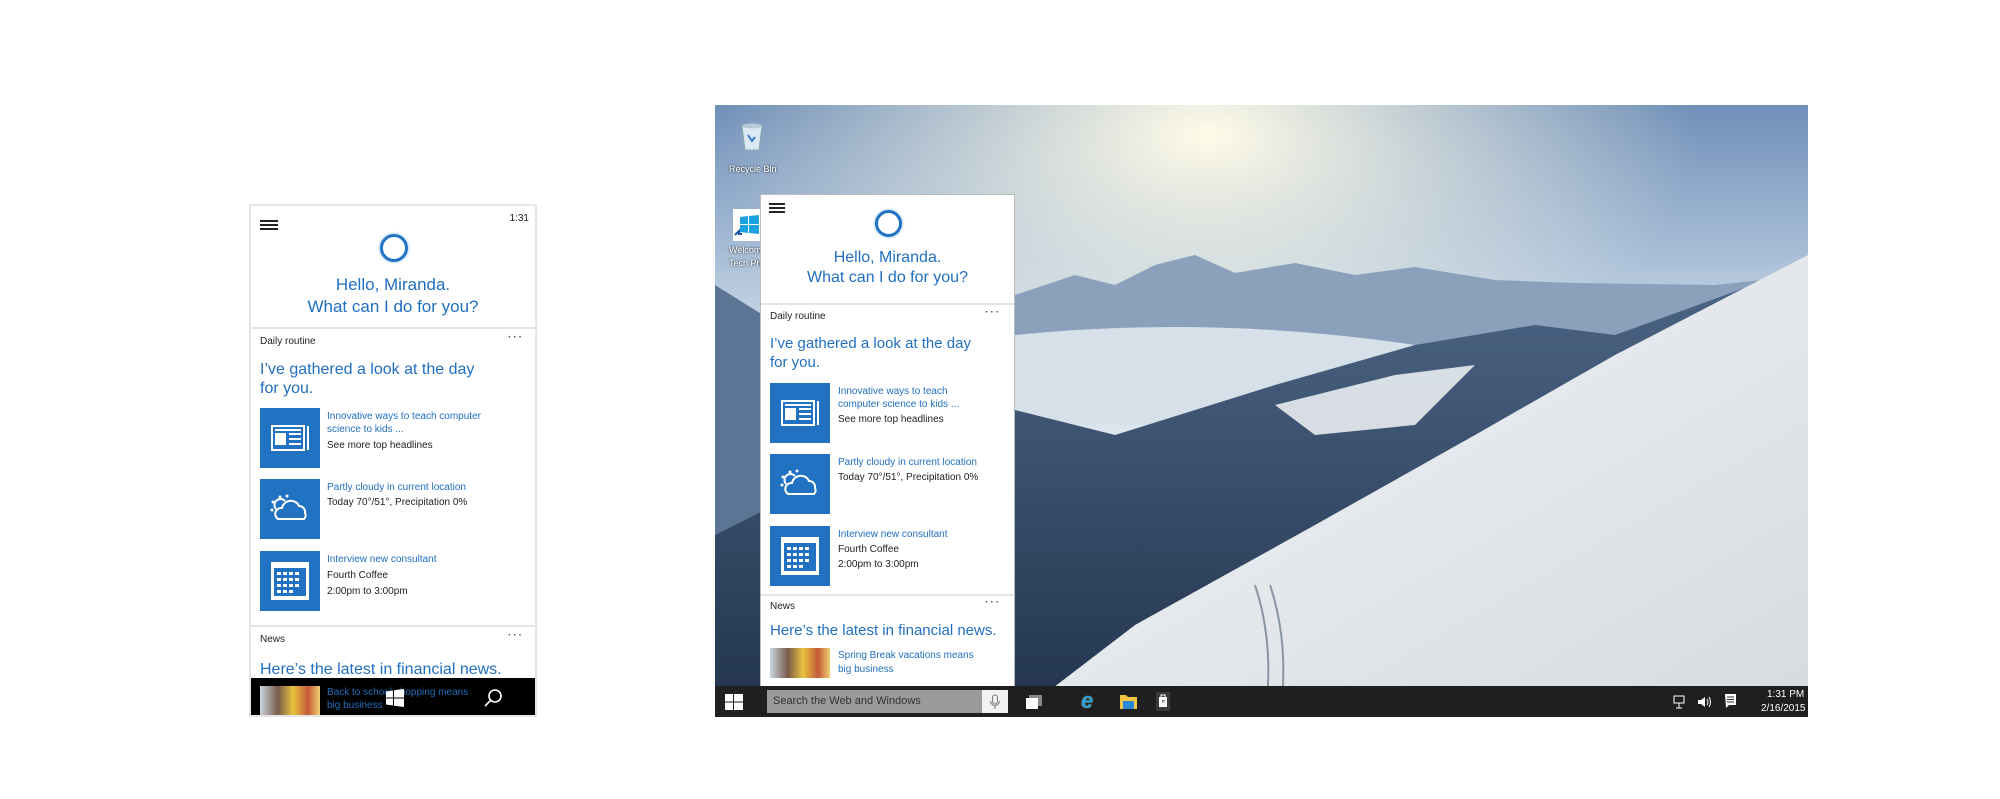 This screenshot has height=799, width=2000. What do you see at coordinates (404, 416) in the screenshot?
I see `item-title: Innovative ways to teach computer` at bounding box center [404, 416].